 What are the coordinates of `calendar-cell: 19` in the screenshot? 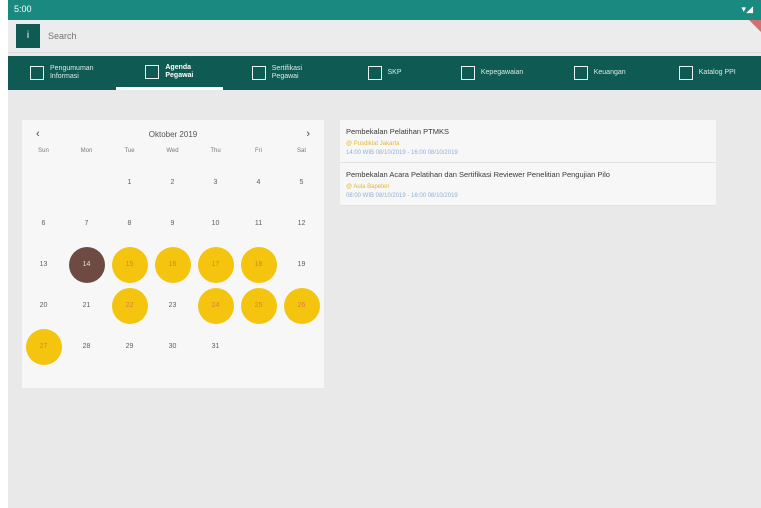 It's located at (301, 264).